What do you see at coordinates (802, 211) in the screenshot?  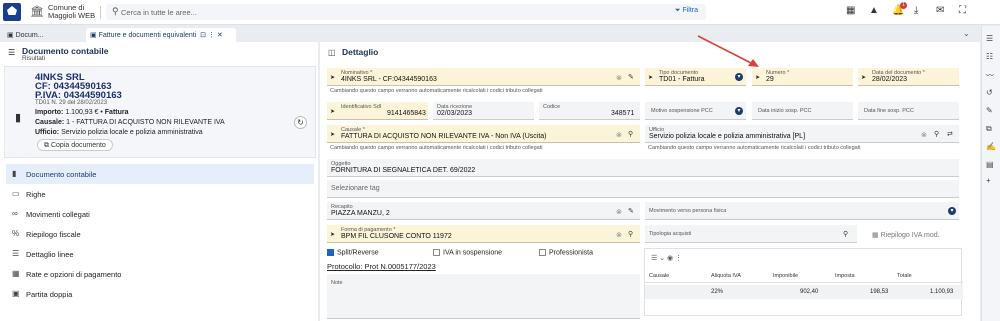 I see `movimento-persona-fisica-field: Movimento verso persona fisica ▾` at bounding box center [802, 211].